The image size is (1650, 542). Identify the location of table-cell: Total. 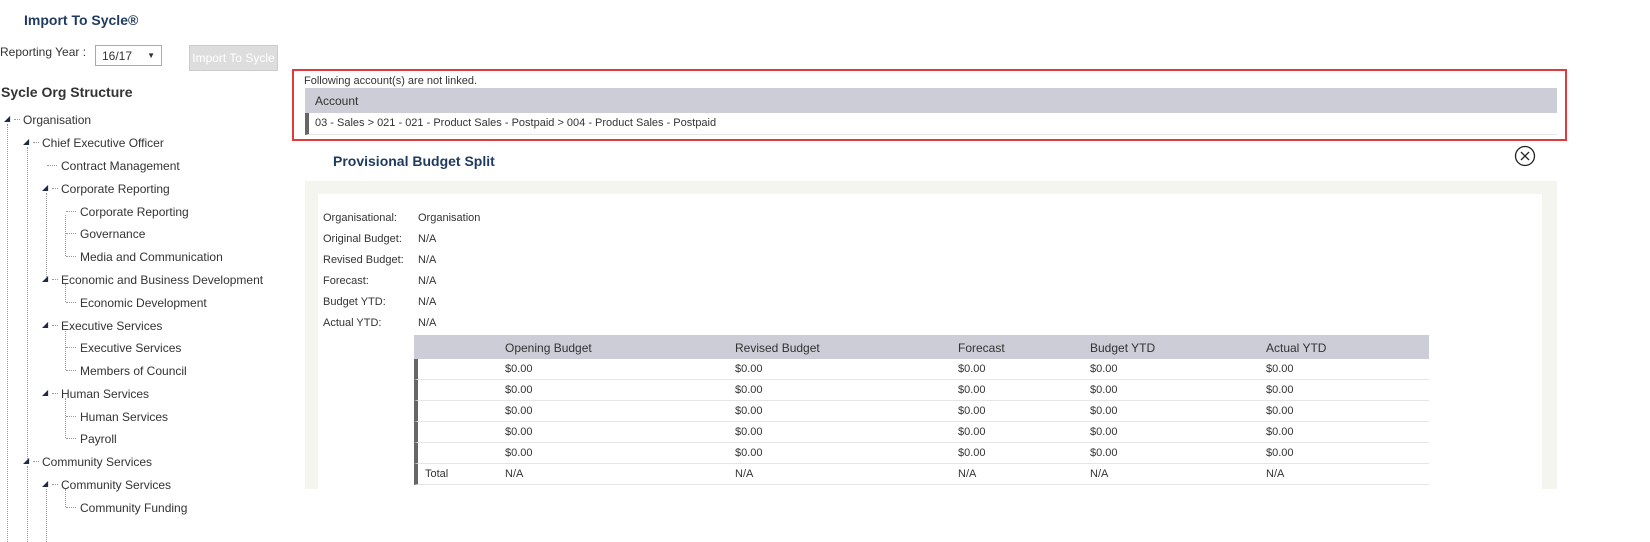
(437, 474).